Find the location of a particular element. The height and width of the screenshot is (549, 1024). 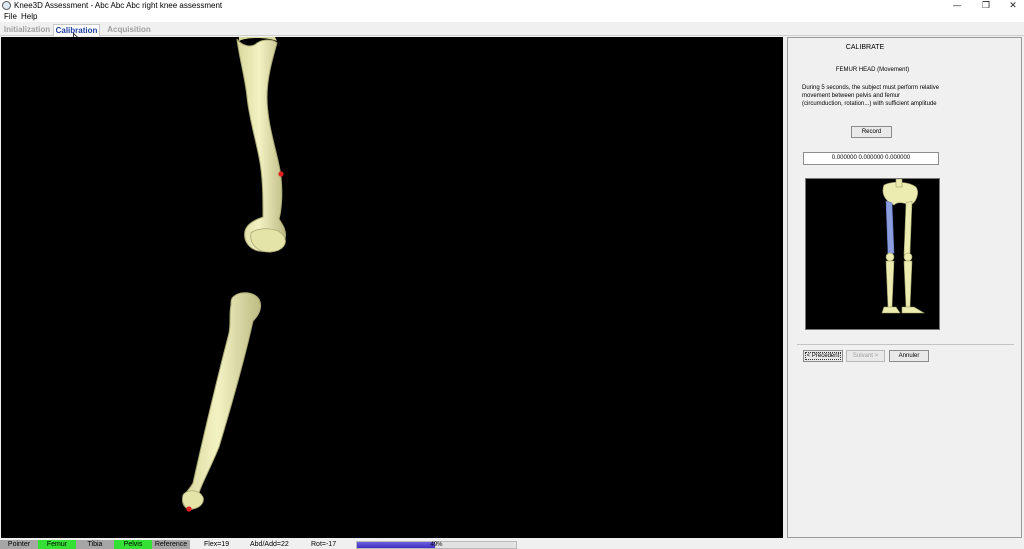

status-marker-reference: Reference is located at coordinates (171, 544).